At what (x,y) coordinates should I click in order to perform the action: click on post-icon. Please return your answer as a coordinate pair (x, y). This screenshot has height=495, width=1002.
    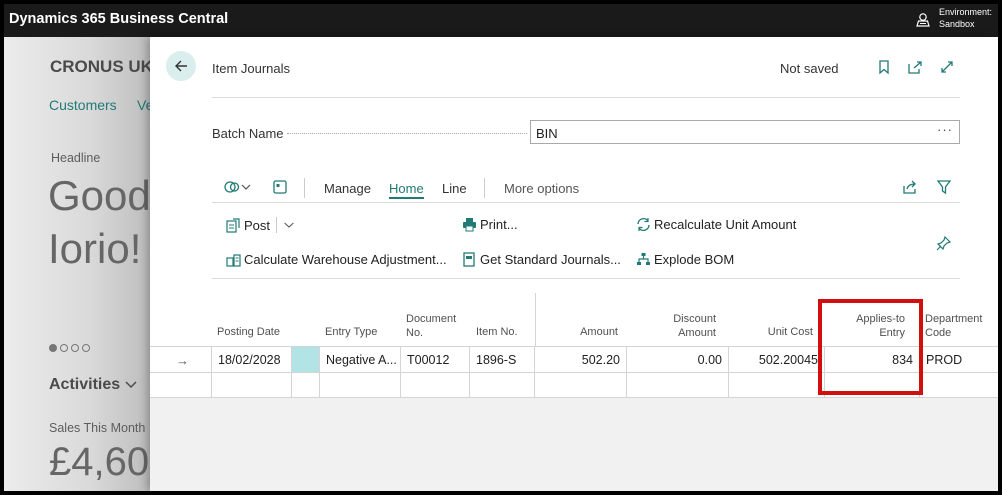
    Looking at the image, I should click on (233, 225).